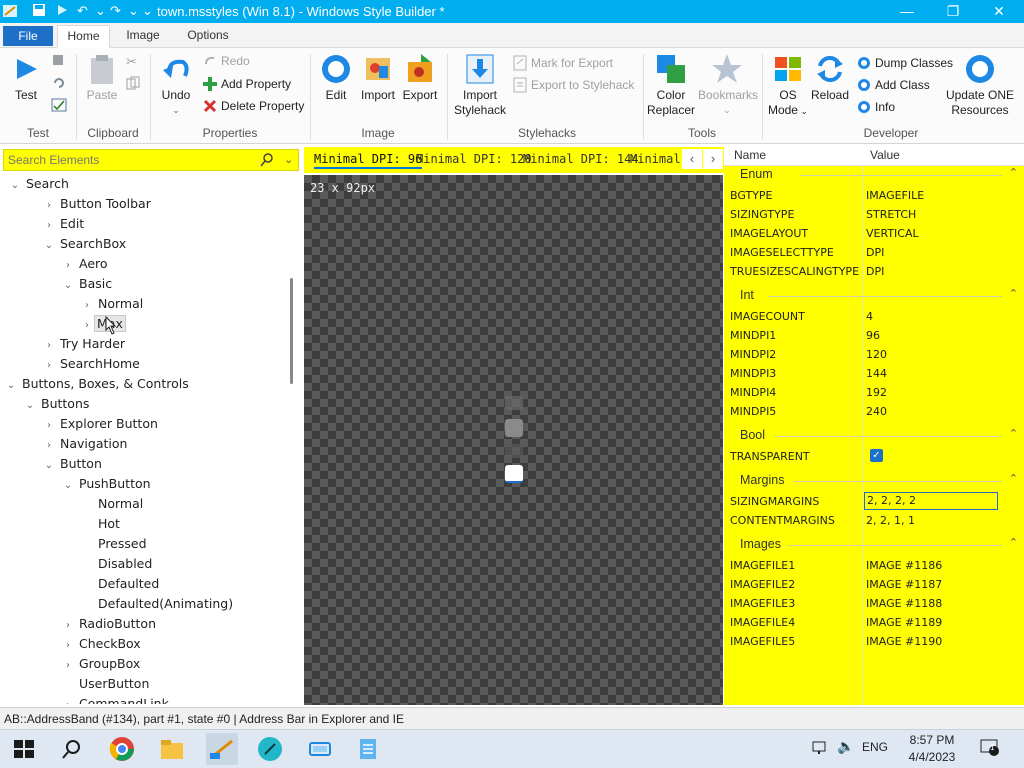 The height and width of the screenshot is (768, 1024). Describe the element at coordinates (907, 12) in the screenshot. I see `minimize-button: —` at that location.